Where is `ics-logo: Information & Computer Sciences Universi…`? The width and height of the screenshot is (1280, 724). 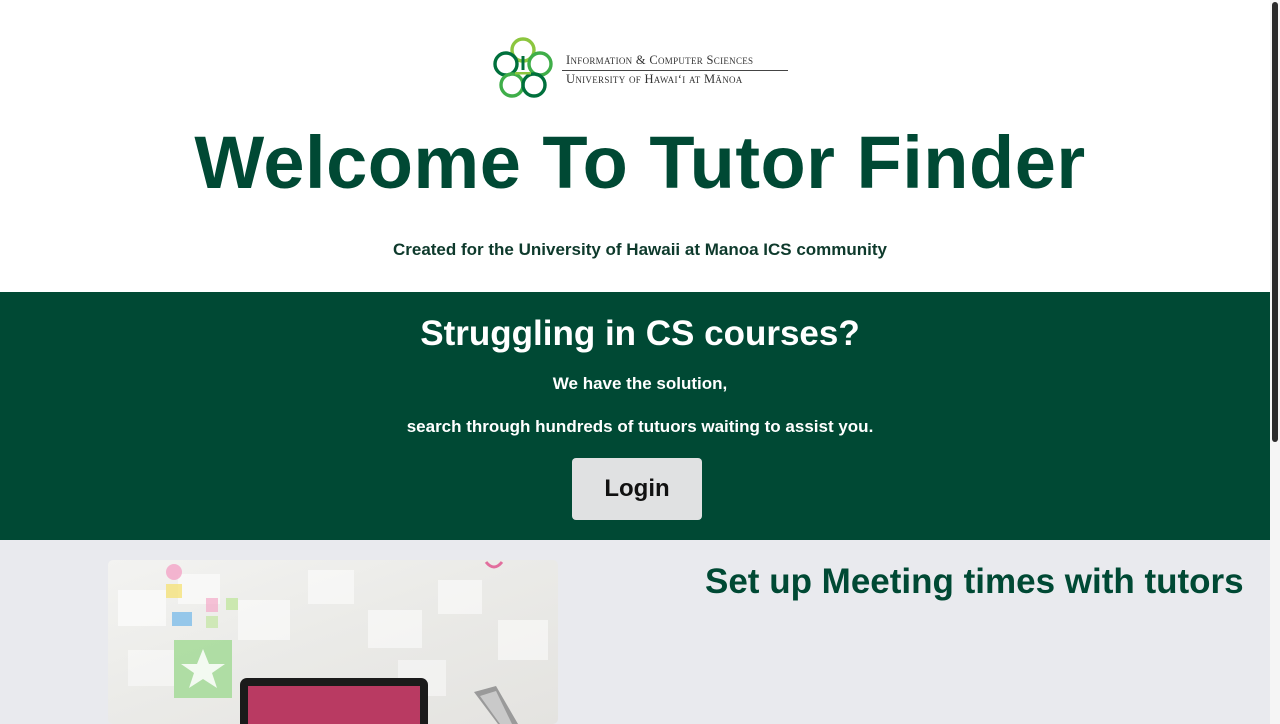 ics-logo: Information & Computer Sciences Universi… is located at coordinates (640, 70).